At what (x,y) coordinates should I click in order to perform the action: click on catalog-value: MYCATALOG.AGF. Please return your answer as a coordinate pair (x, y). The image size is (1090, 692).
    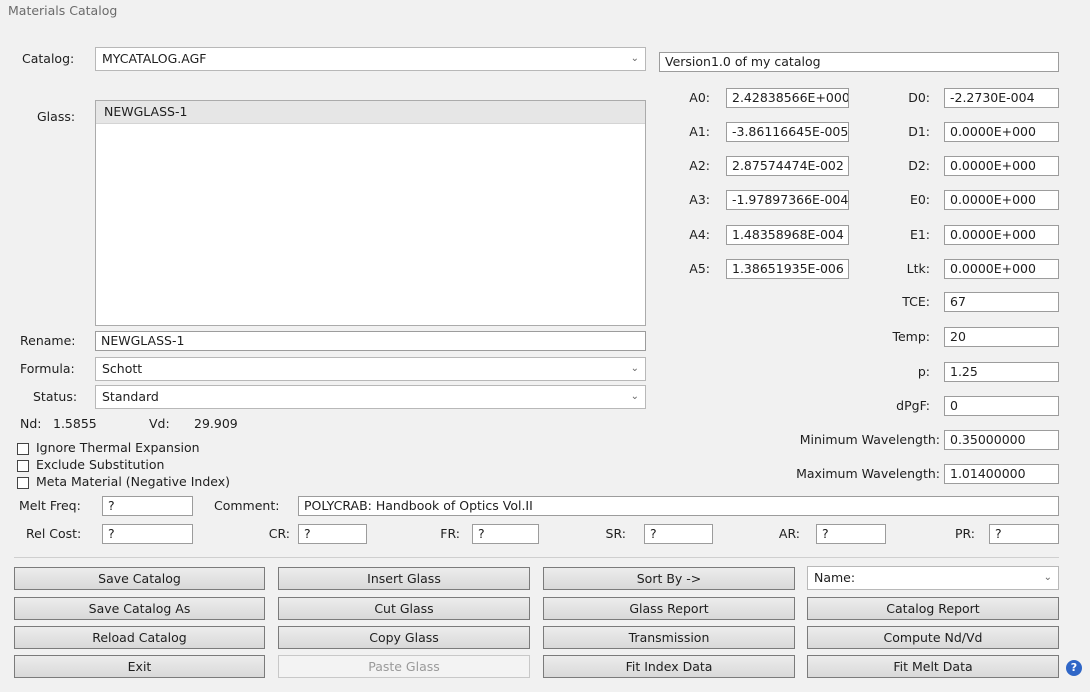
    Looking at the image, I should click on (154, 58).